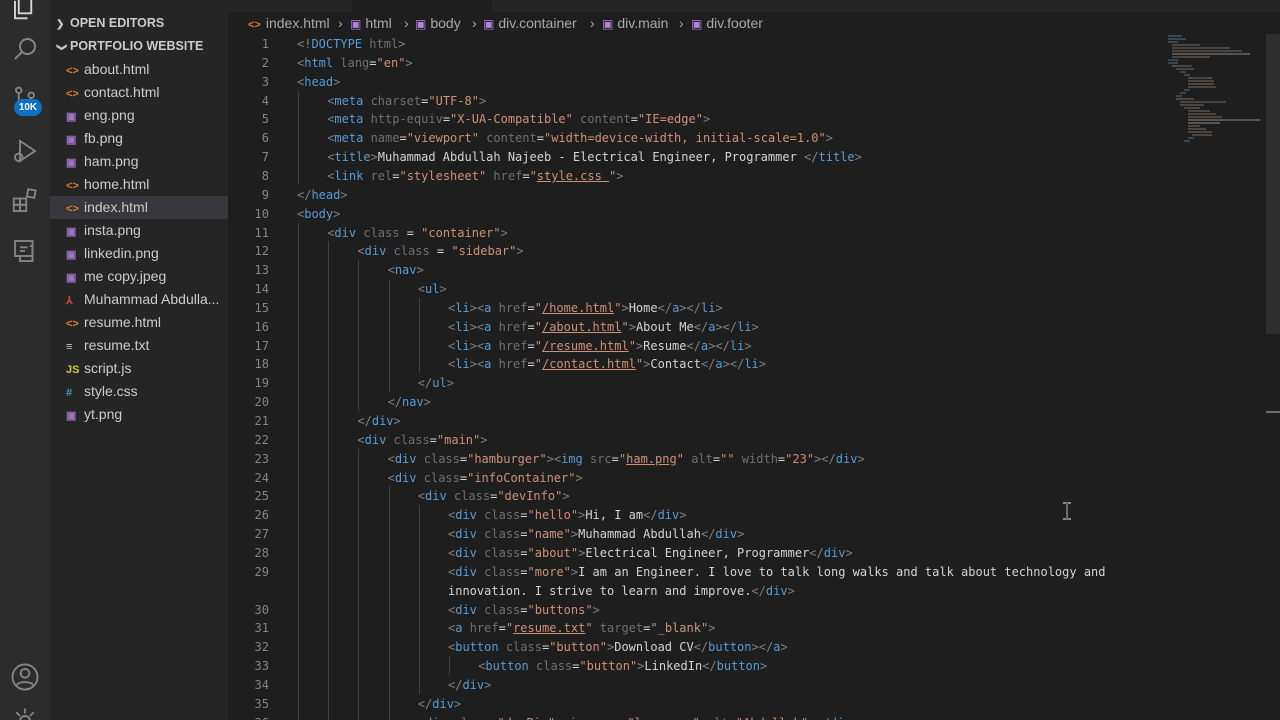 The width and height of the screenshot is (1280, 720). Describe the element at coordinates (578, 307) in the screenshot. I see `code-token: /home.html` at that location.